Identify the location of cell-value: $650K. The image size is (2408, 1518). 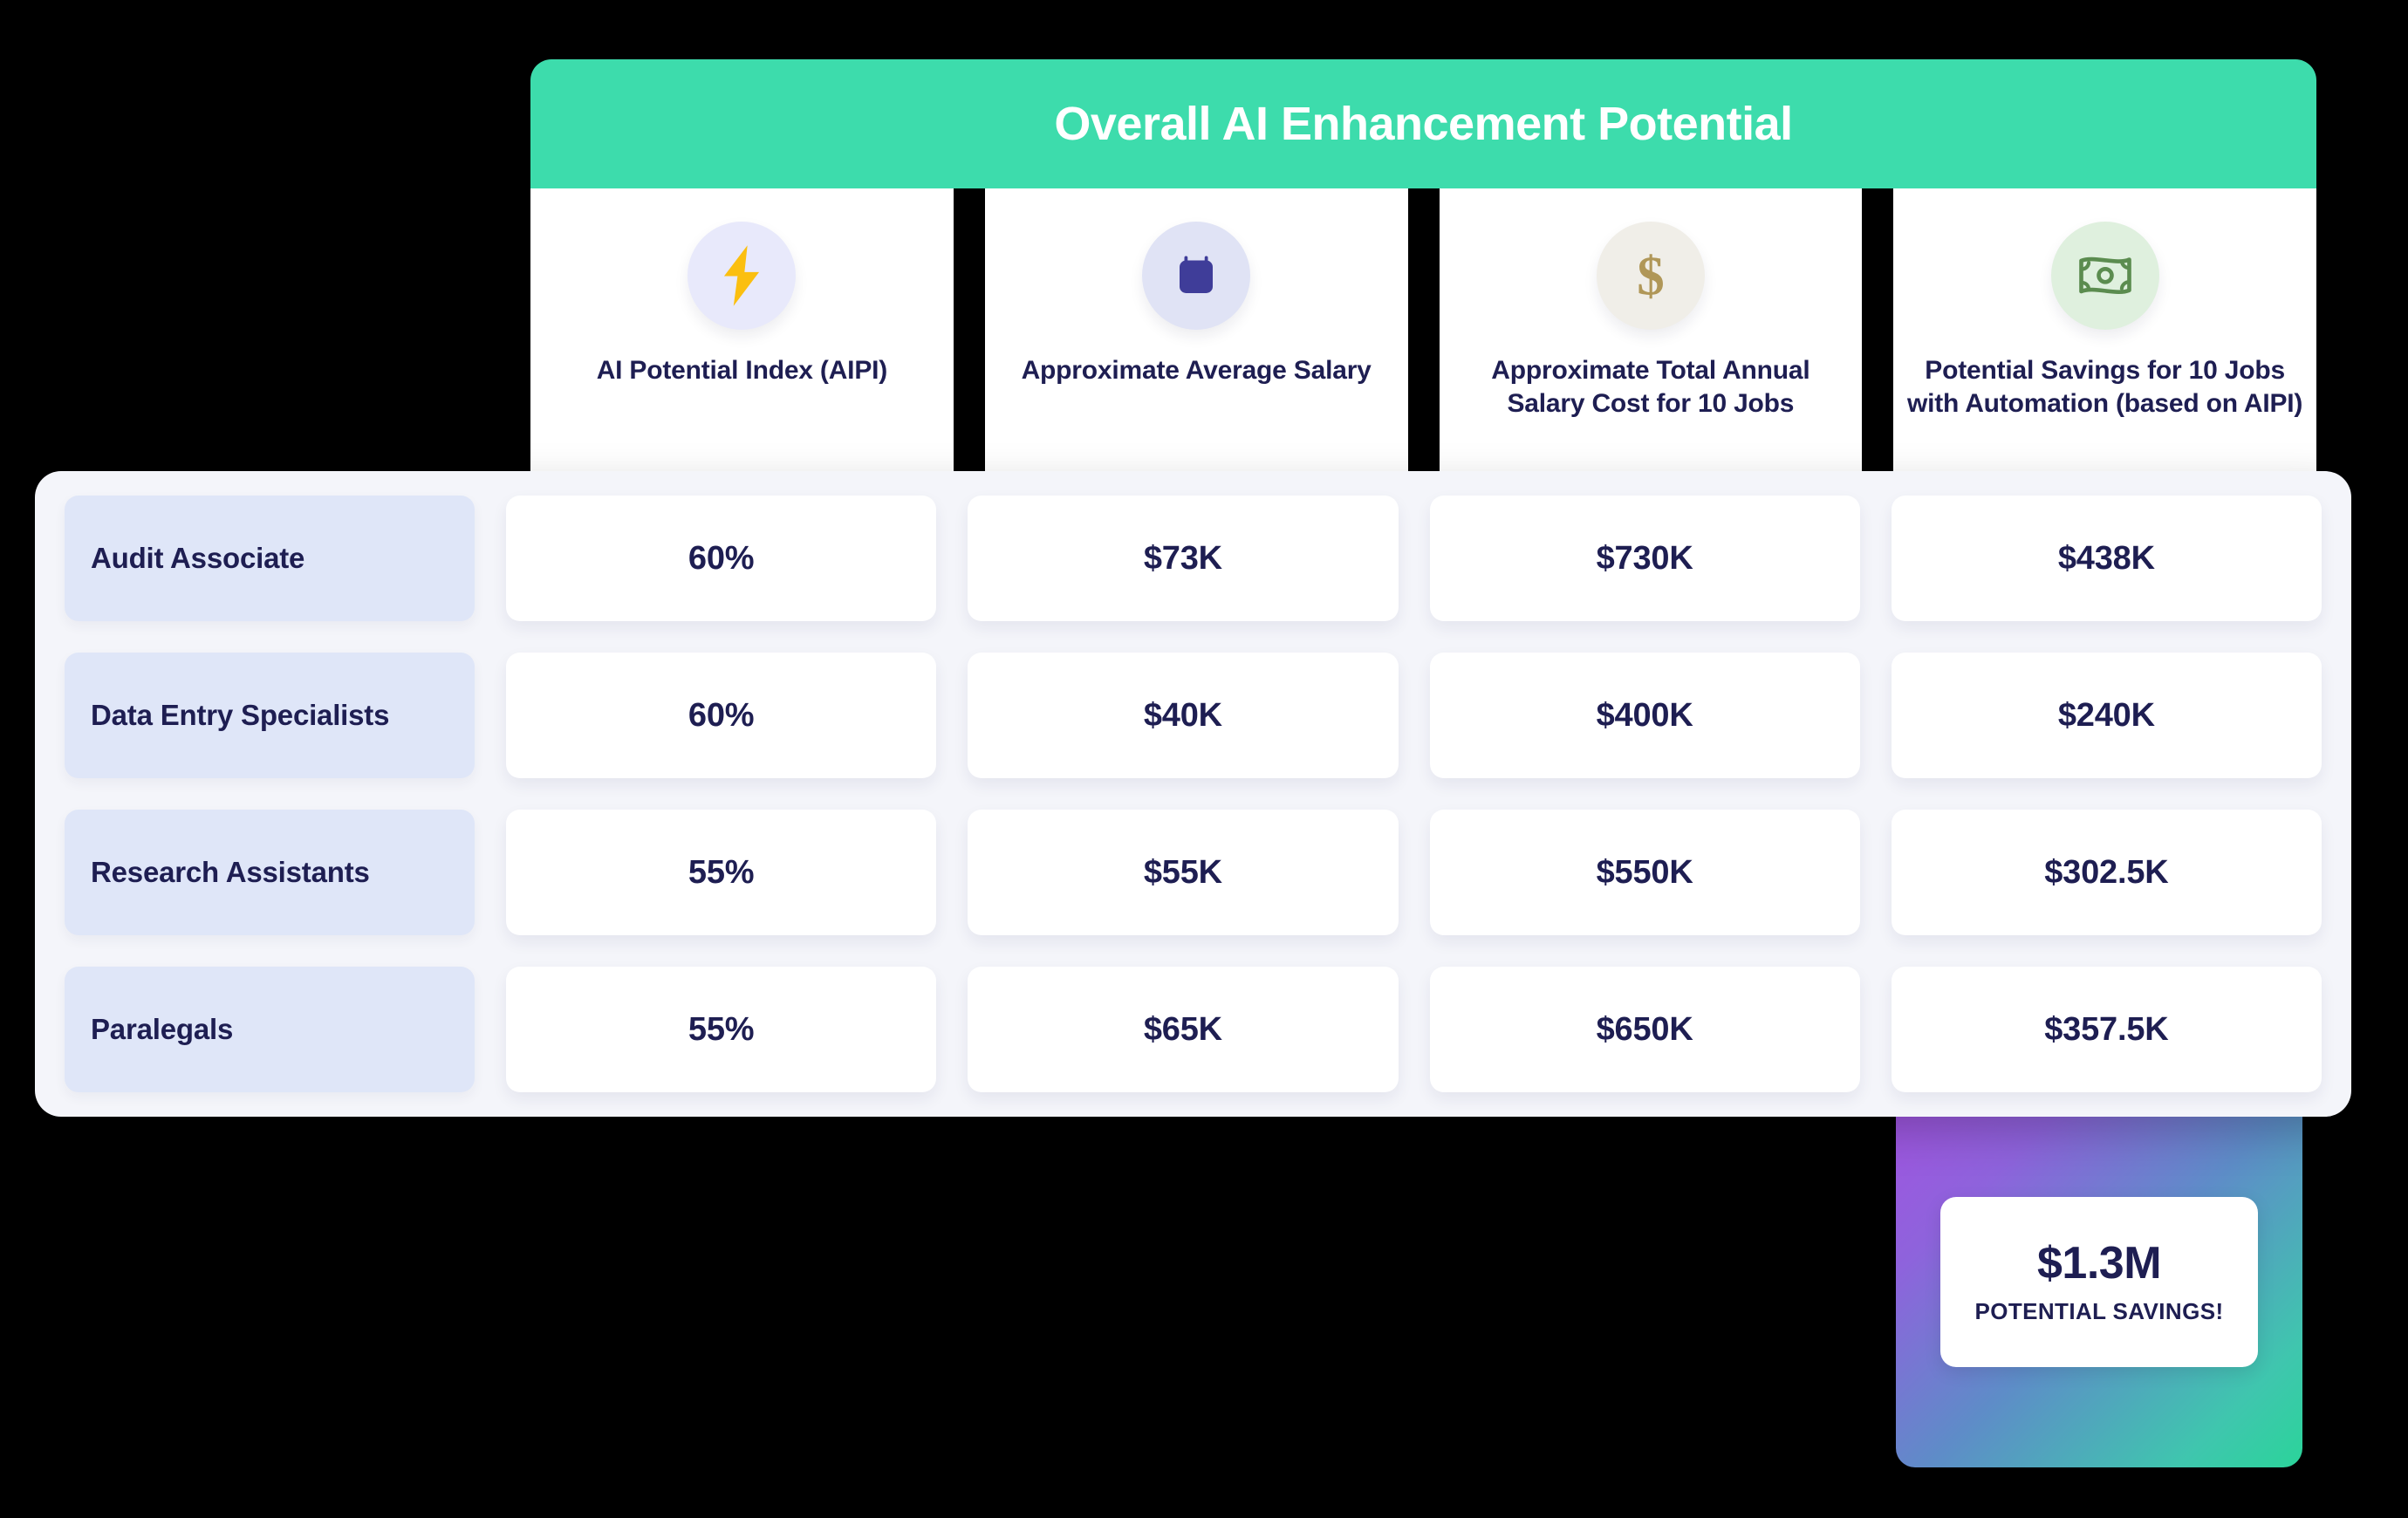
(1645, 1029).